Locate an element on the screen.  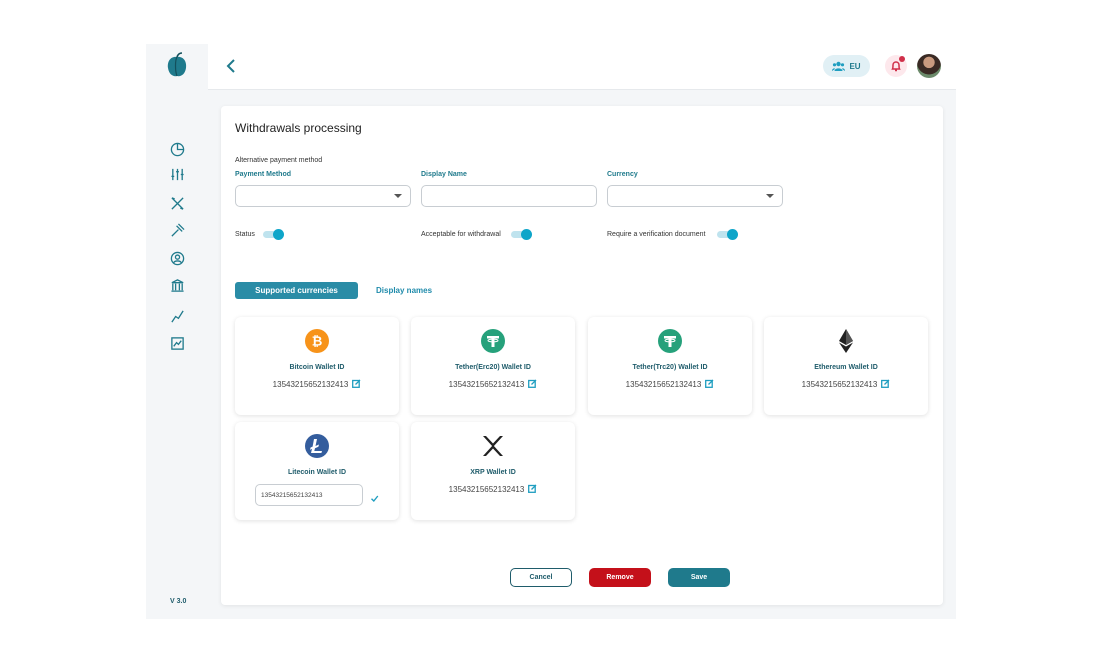
display-name-input is located at coordinates (509, 196).